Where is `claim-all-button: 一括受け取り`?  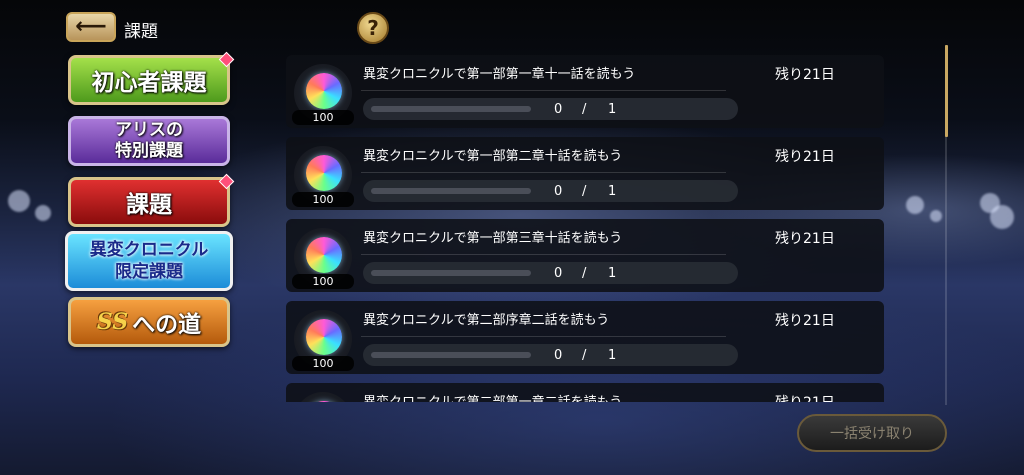
claim-all-button: 一括受け取り is located at coordinates (872, 433).